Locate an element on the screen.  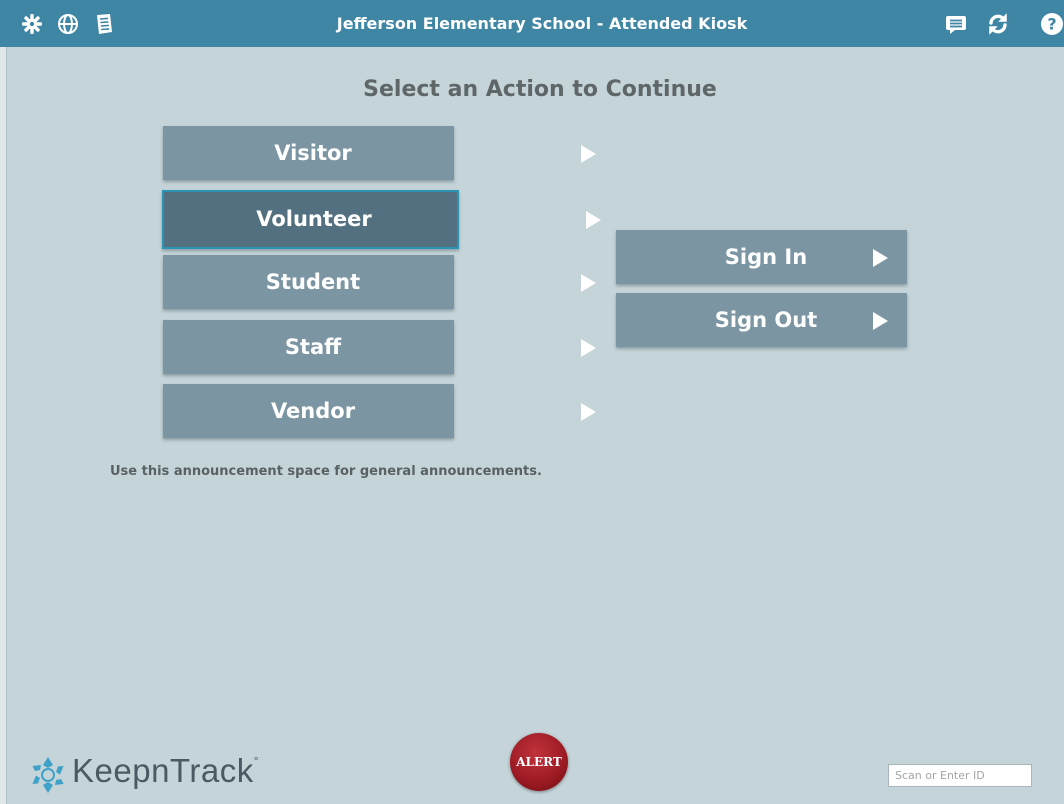
button-label: Staff is located at coordinates (313, 347).